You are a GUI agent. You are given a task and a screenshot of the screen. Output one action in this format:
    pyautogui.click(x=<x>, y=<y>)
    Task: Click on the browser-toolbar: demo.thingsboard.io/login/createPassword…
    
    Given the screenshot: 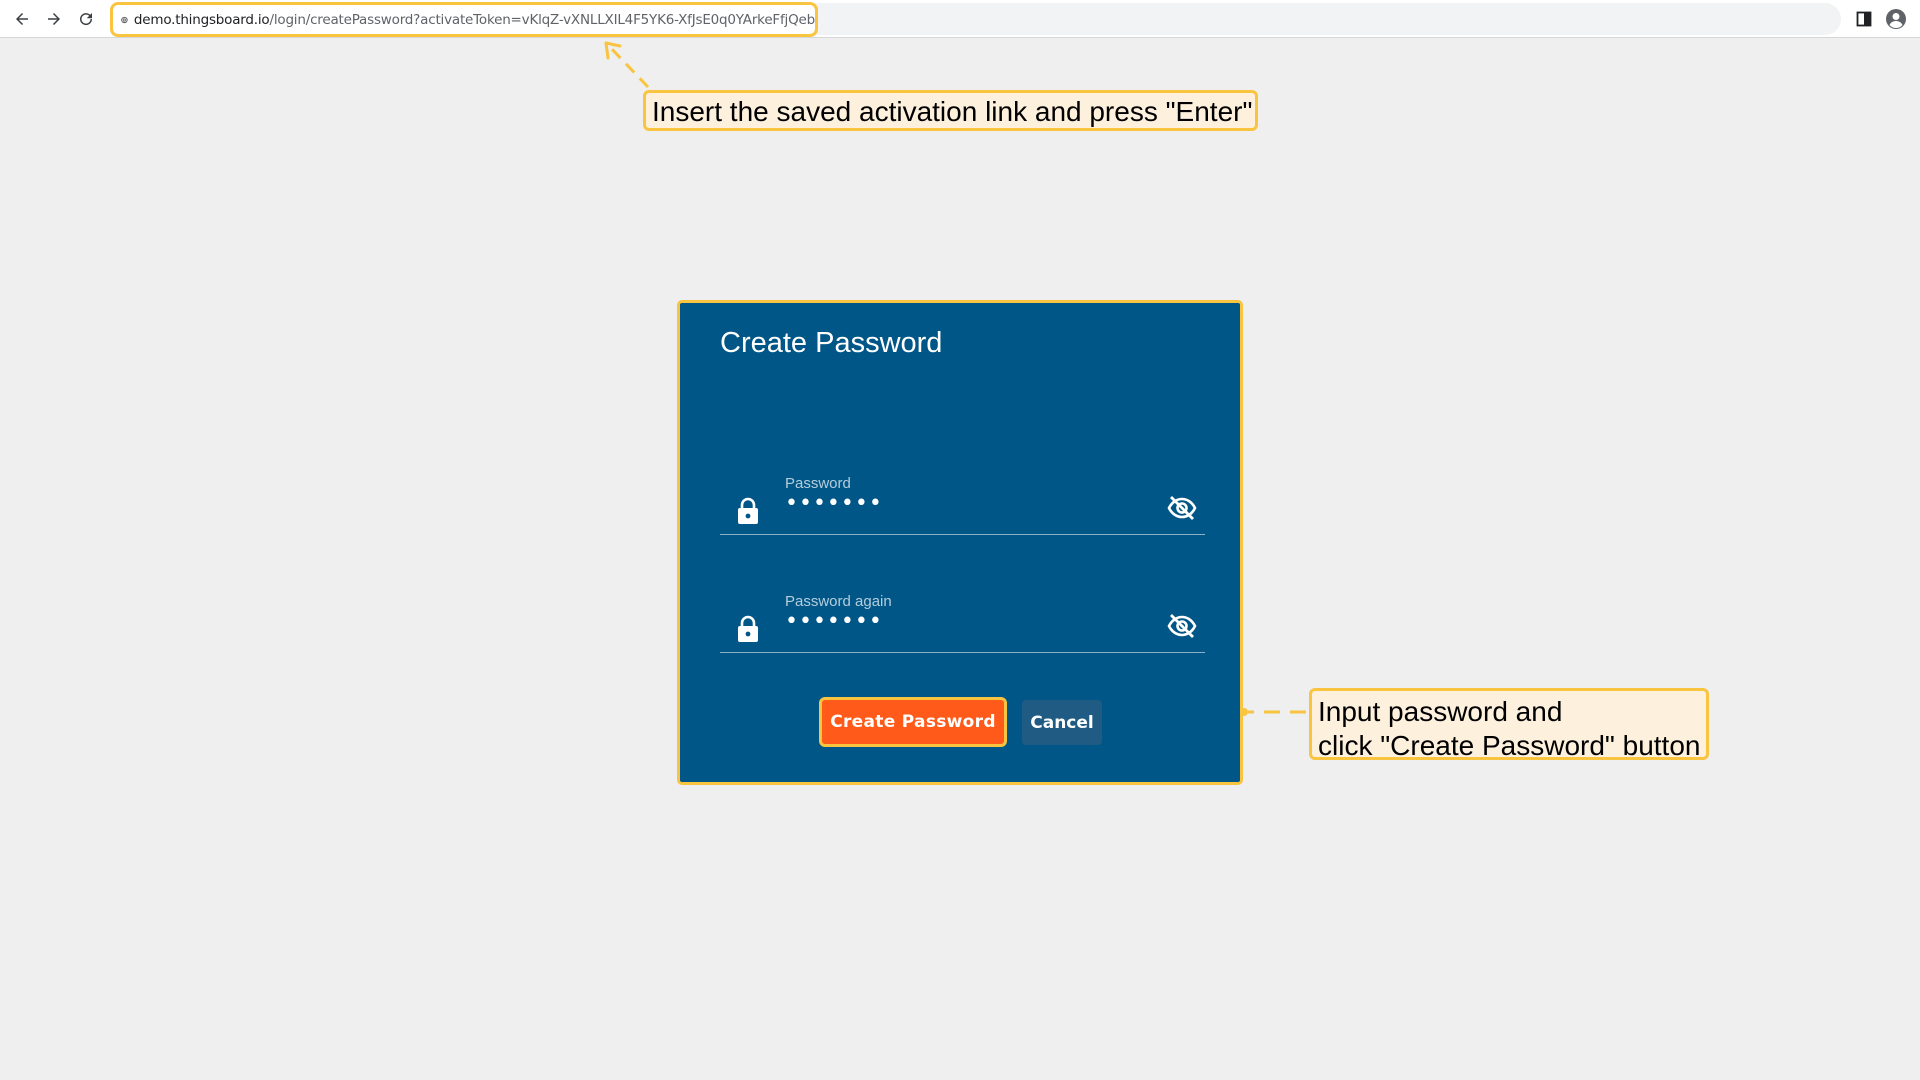 What is the action you would take?
    pyautogui.click(x=960, y=19)
    